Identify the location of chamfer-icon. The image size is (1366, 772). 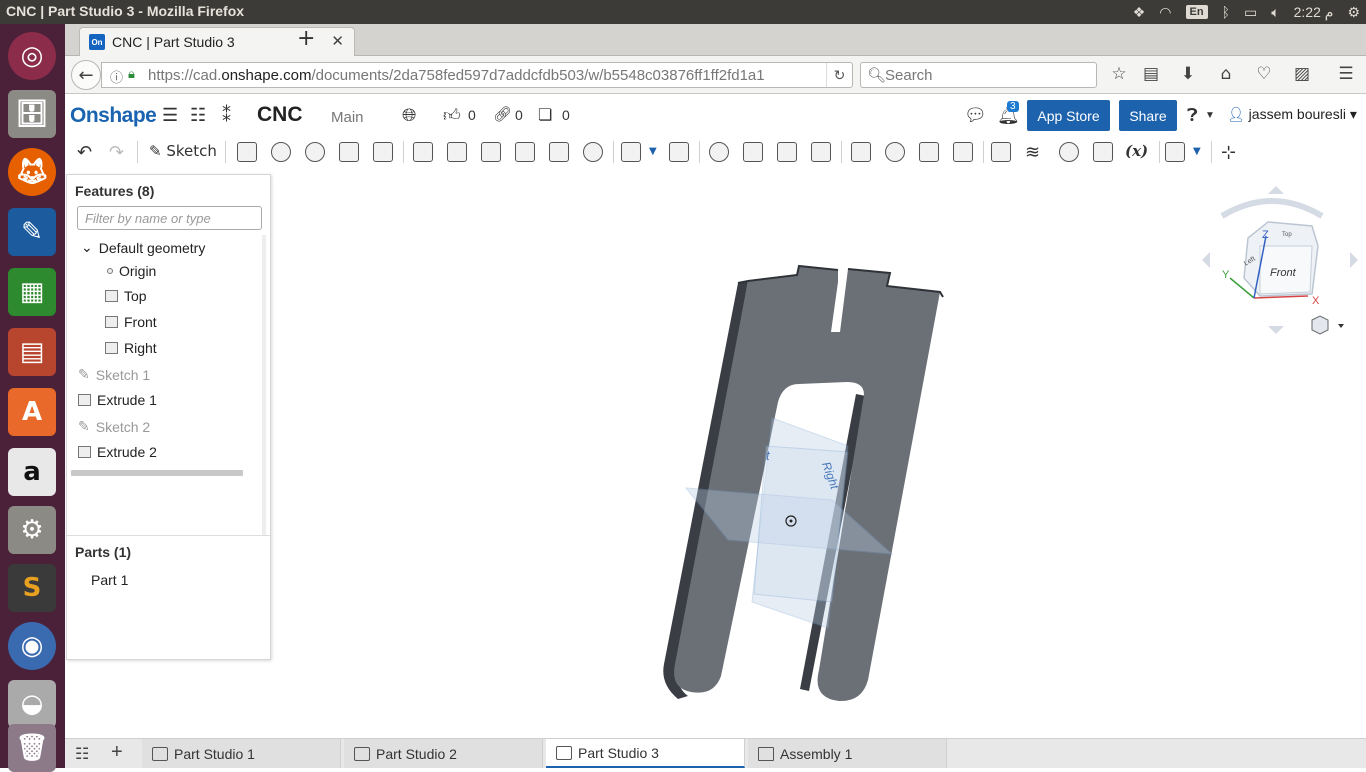
(457, 152).